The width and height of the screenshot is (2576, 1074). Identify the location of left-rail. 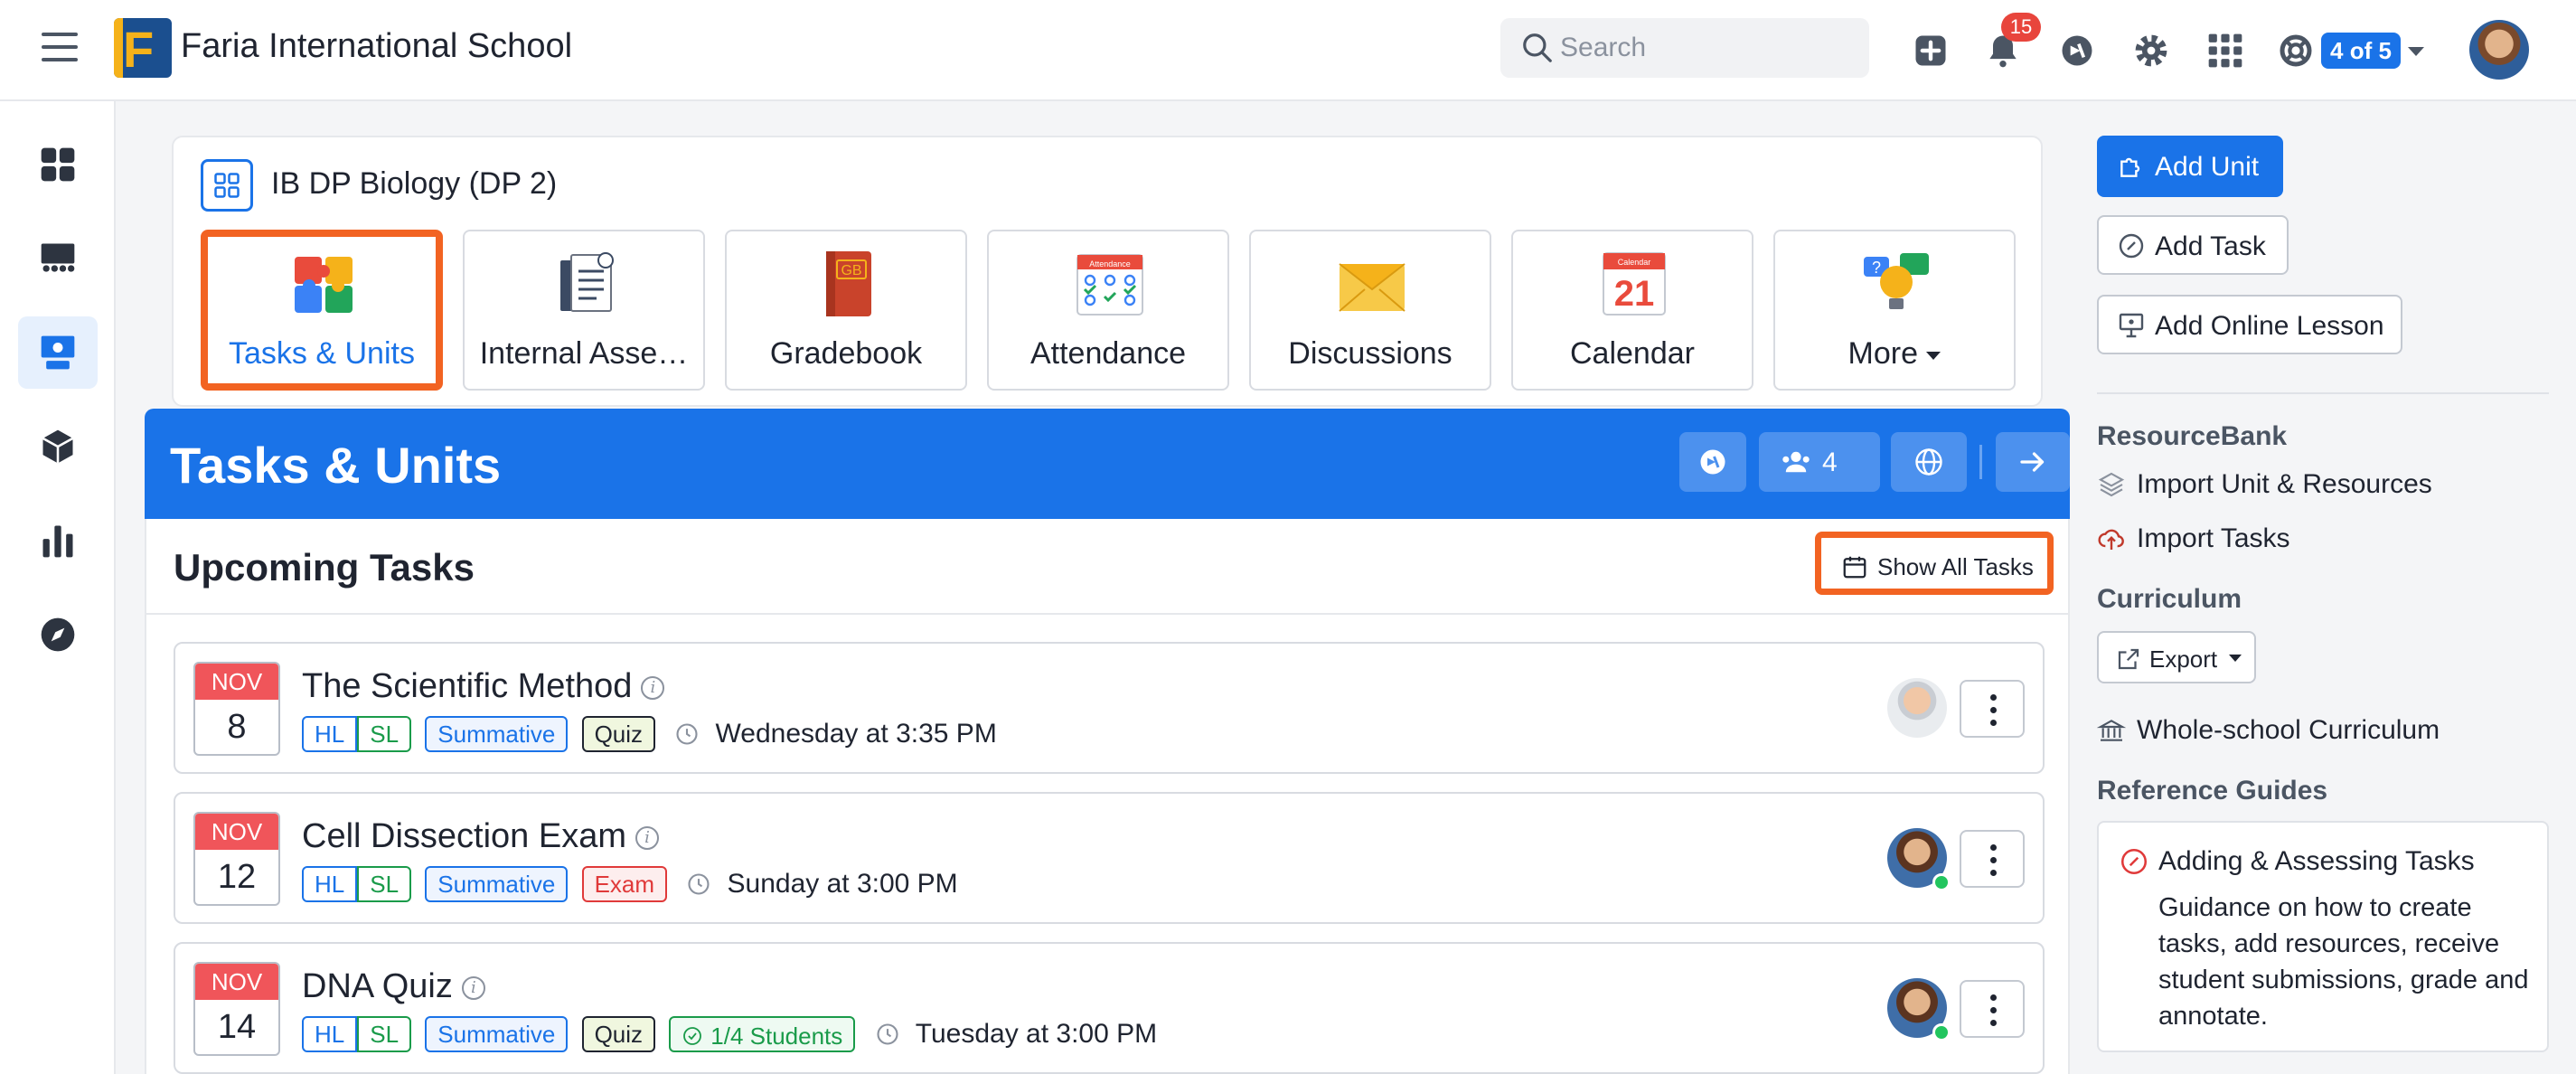
(58, 587).